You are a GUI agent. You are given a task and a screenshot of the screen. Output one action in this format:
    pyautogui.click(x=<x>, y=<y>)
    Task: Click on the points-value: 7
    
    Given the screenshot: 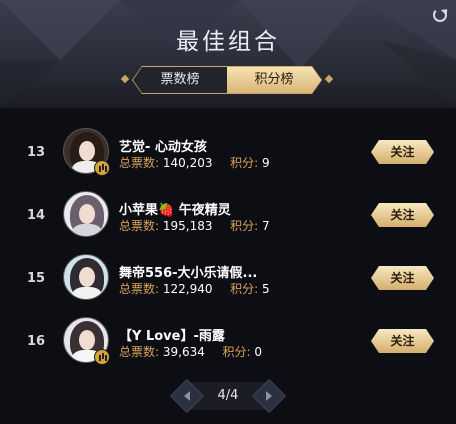 What is the action you would take?
    pyautogui.click(x=266, y=226)
    